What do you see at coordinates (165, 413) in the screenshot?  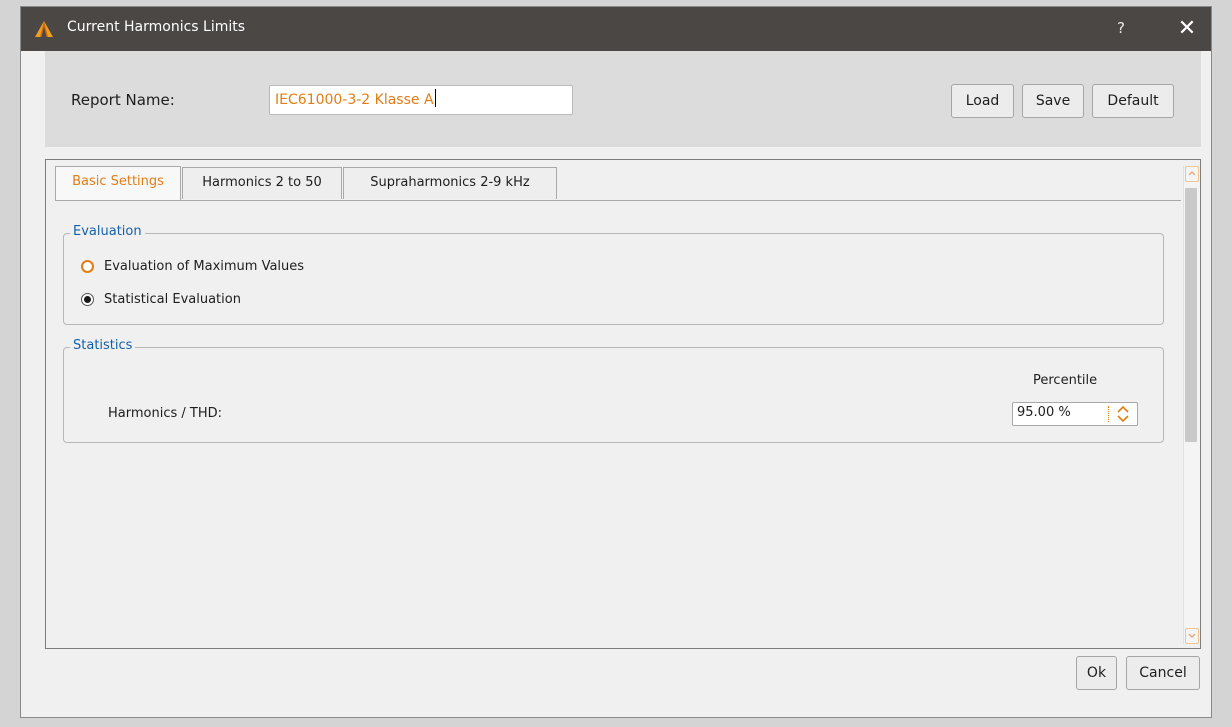 I see `harmonics-thd-label: Harmonics / THD:` at bounding box center [165, 413].